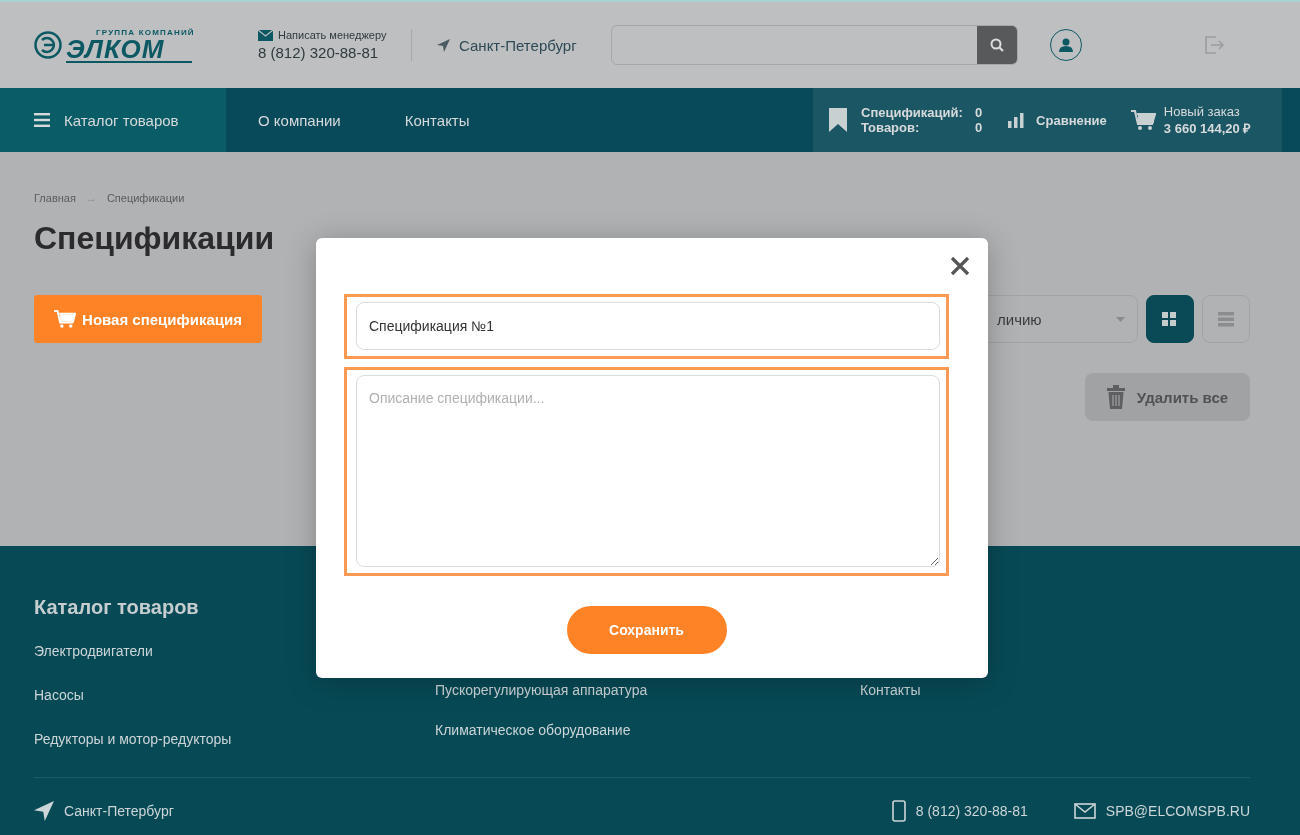 This screenshot has width=1300, height=835. What do you see at coordinates (1202, 111) in the screenshot?
I see `cart-label: Новый заказ` at bounding box center [1202, 111].